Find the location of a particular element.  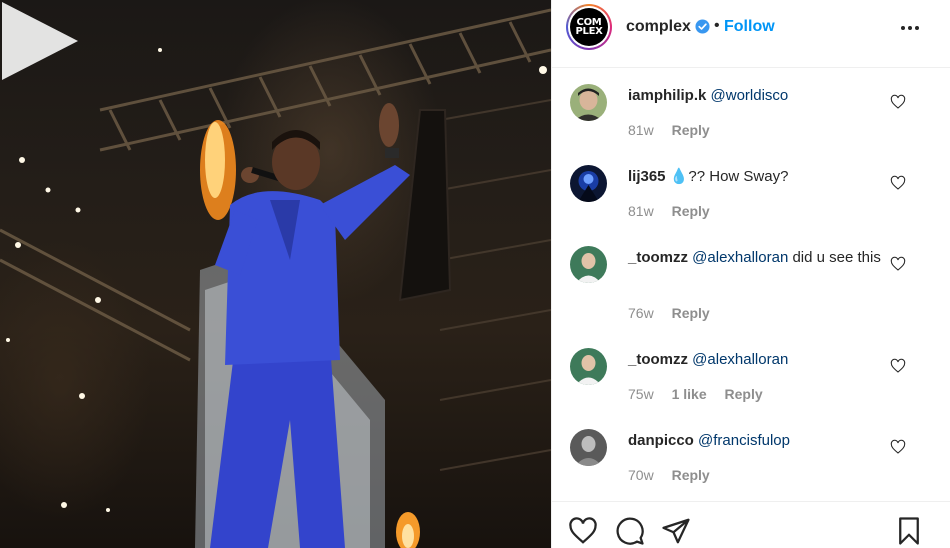

play-icon is located at coordinates (40, 41).